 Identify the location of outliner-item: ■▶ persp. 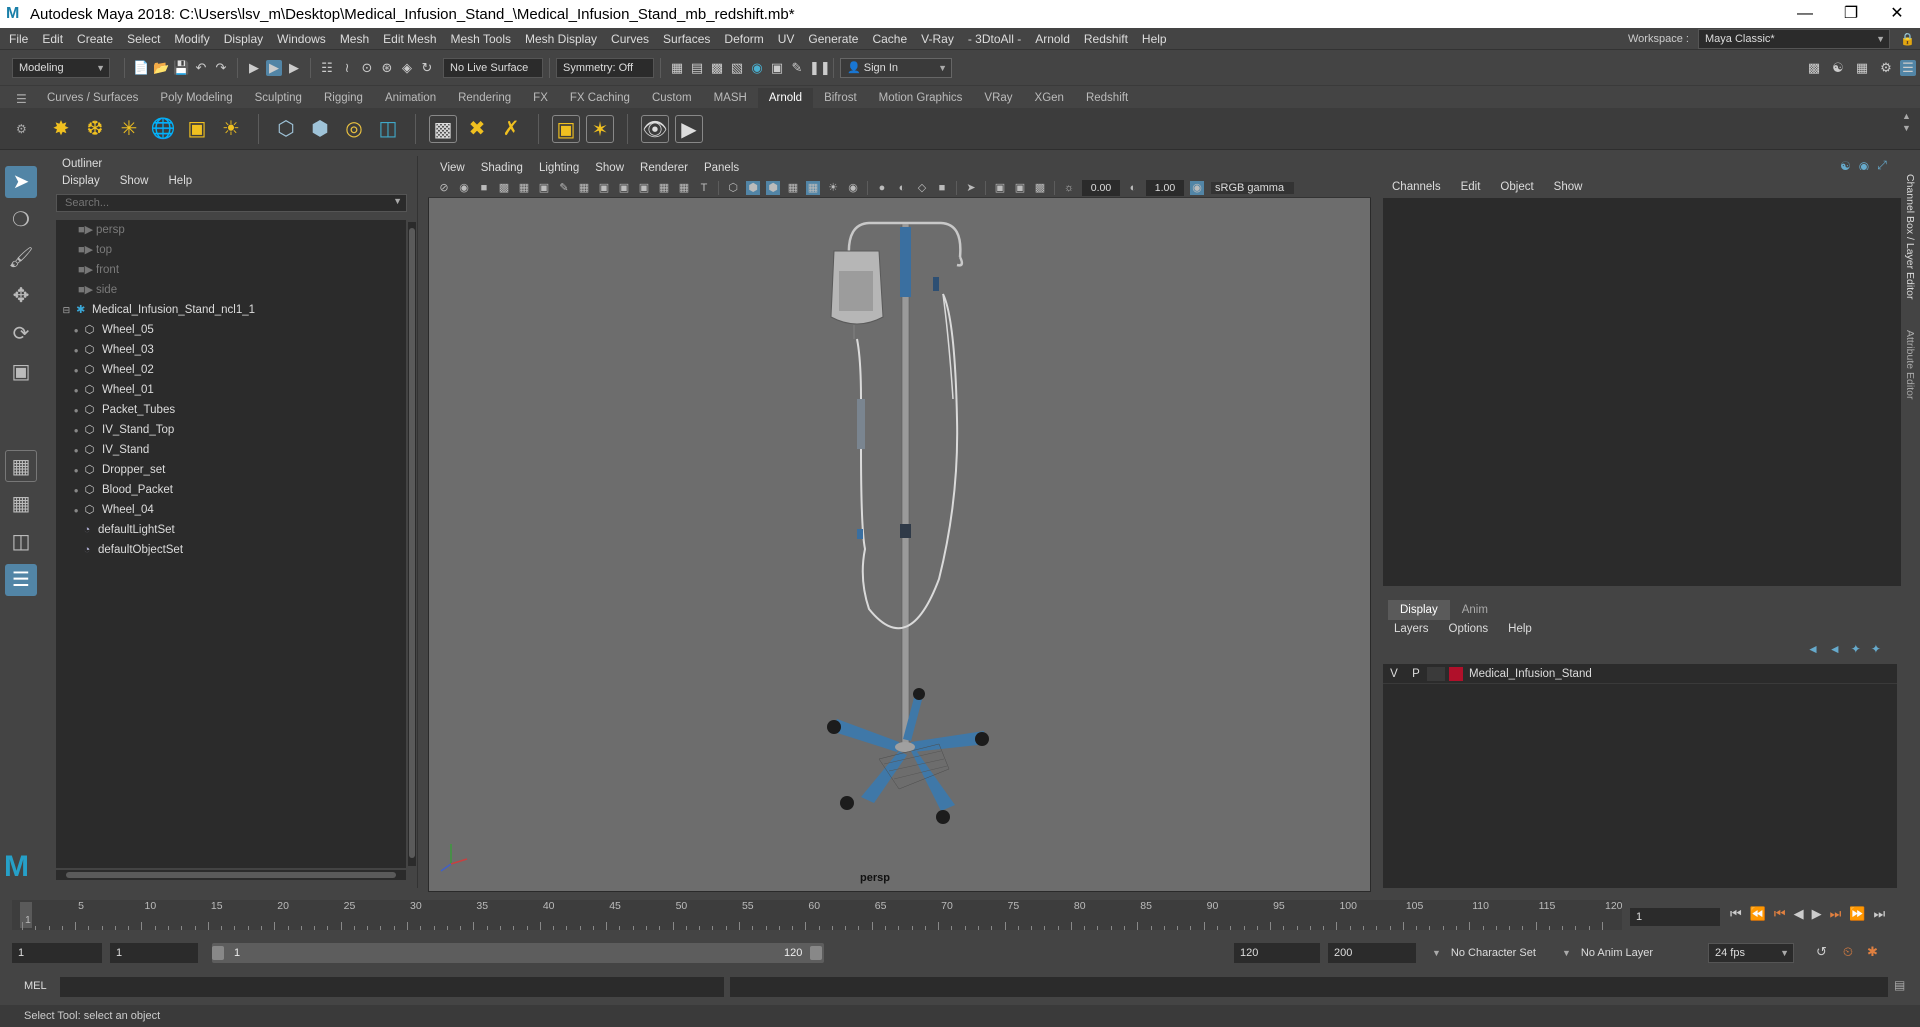
(231, 230).